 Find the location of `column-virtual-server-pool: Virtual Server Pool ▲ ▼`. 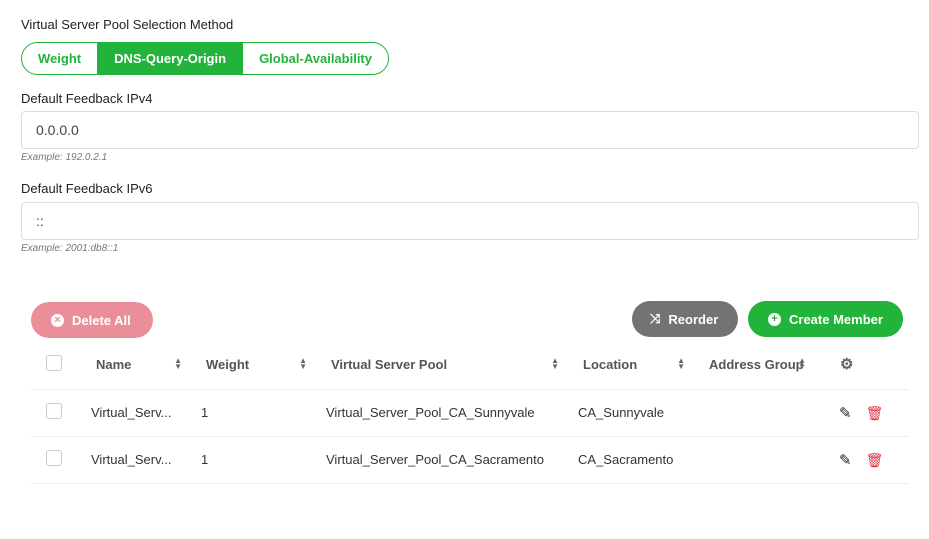

column-virtual-server-pool: Virtual Server Pool ▲ ▼ is located at coordinates (447, 365).